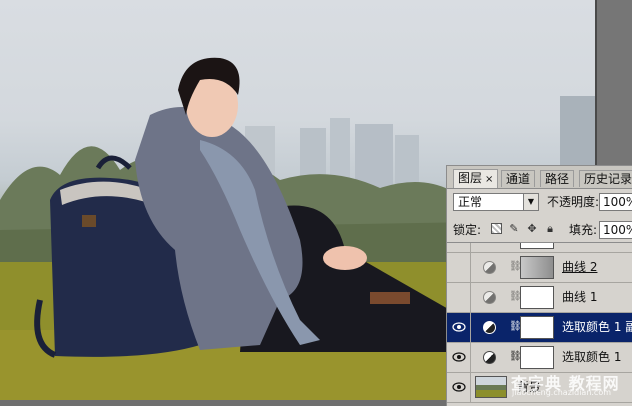 The height and width of the screenshot is (406, 632). What do you see at coordinates (470, 202) in the screenshot?
I see `blend-mode-value: 正常` at bounding box center [470, 202].